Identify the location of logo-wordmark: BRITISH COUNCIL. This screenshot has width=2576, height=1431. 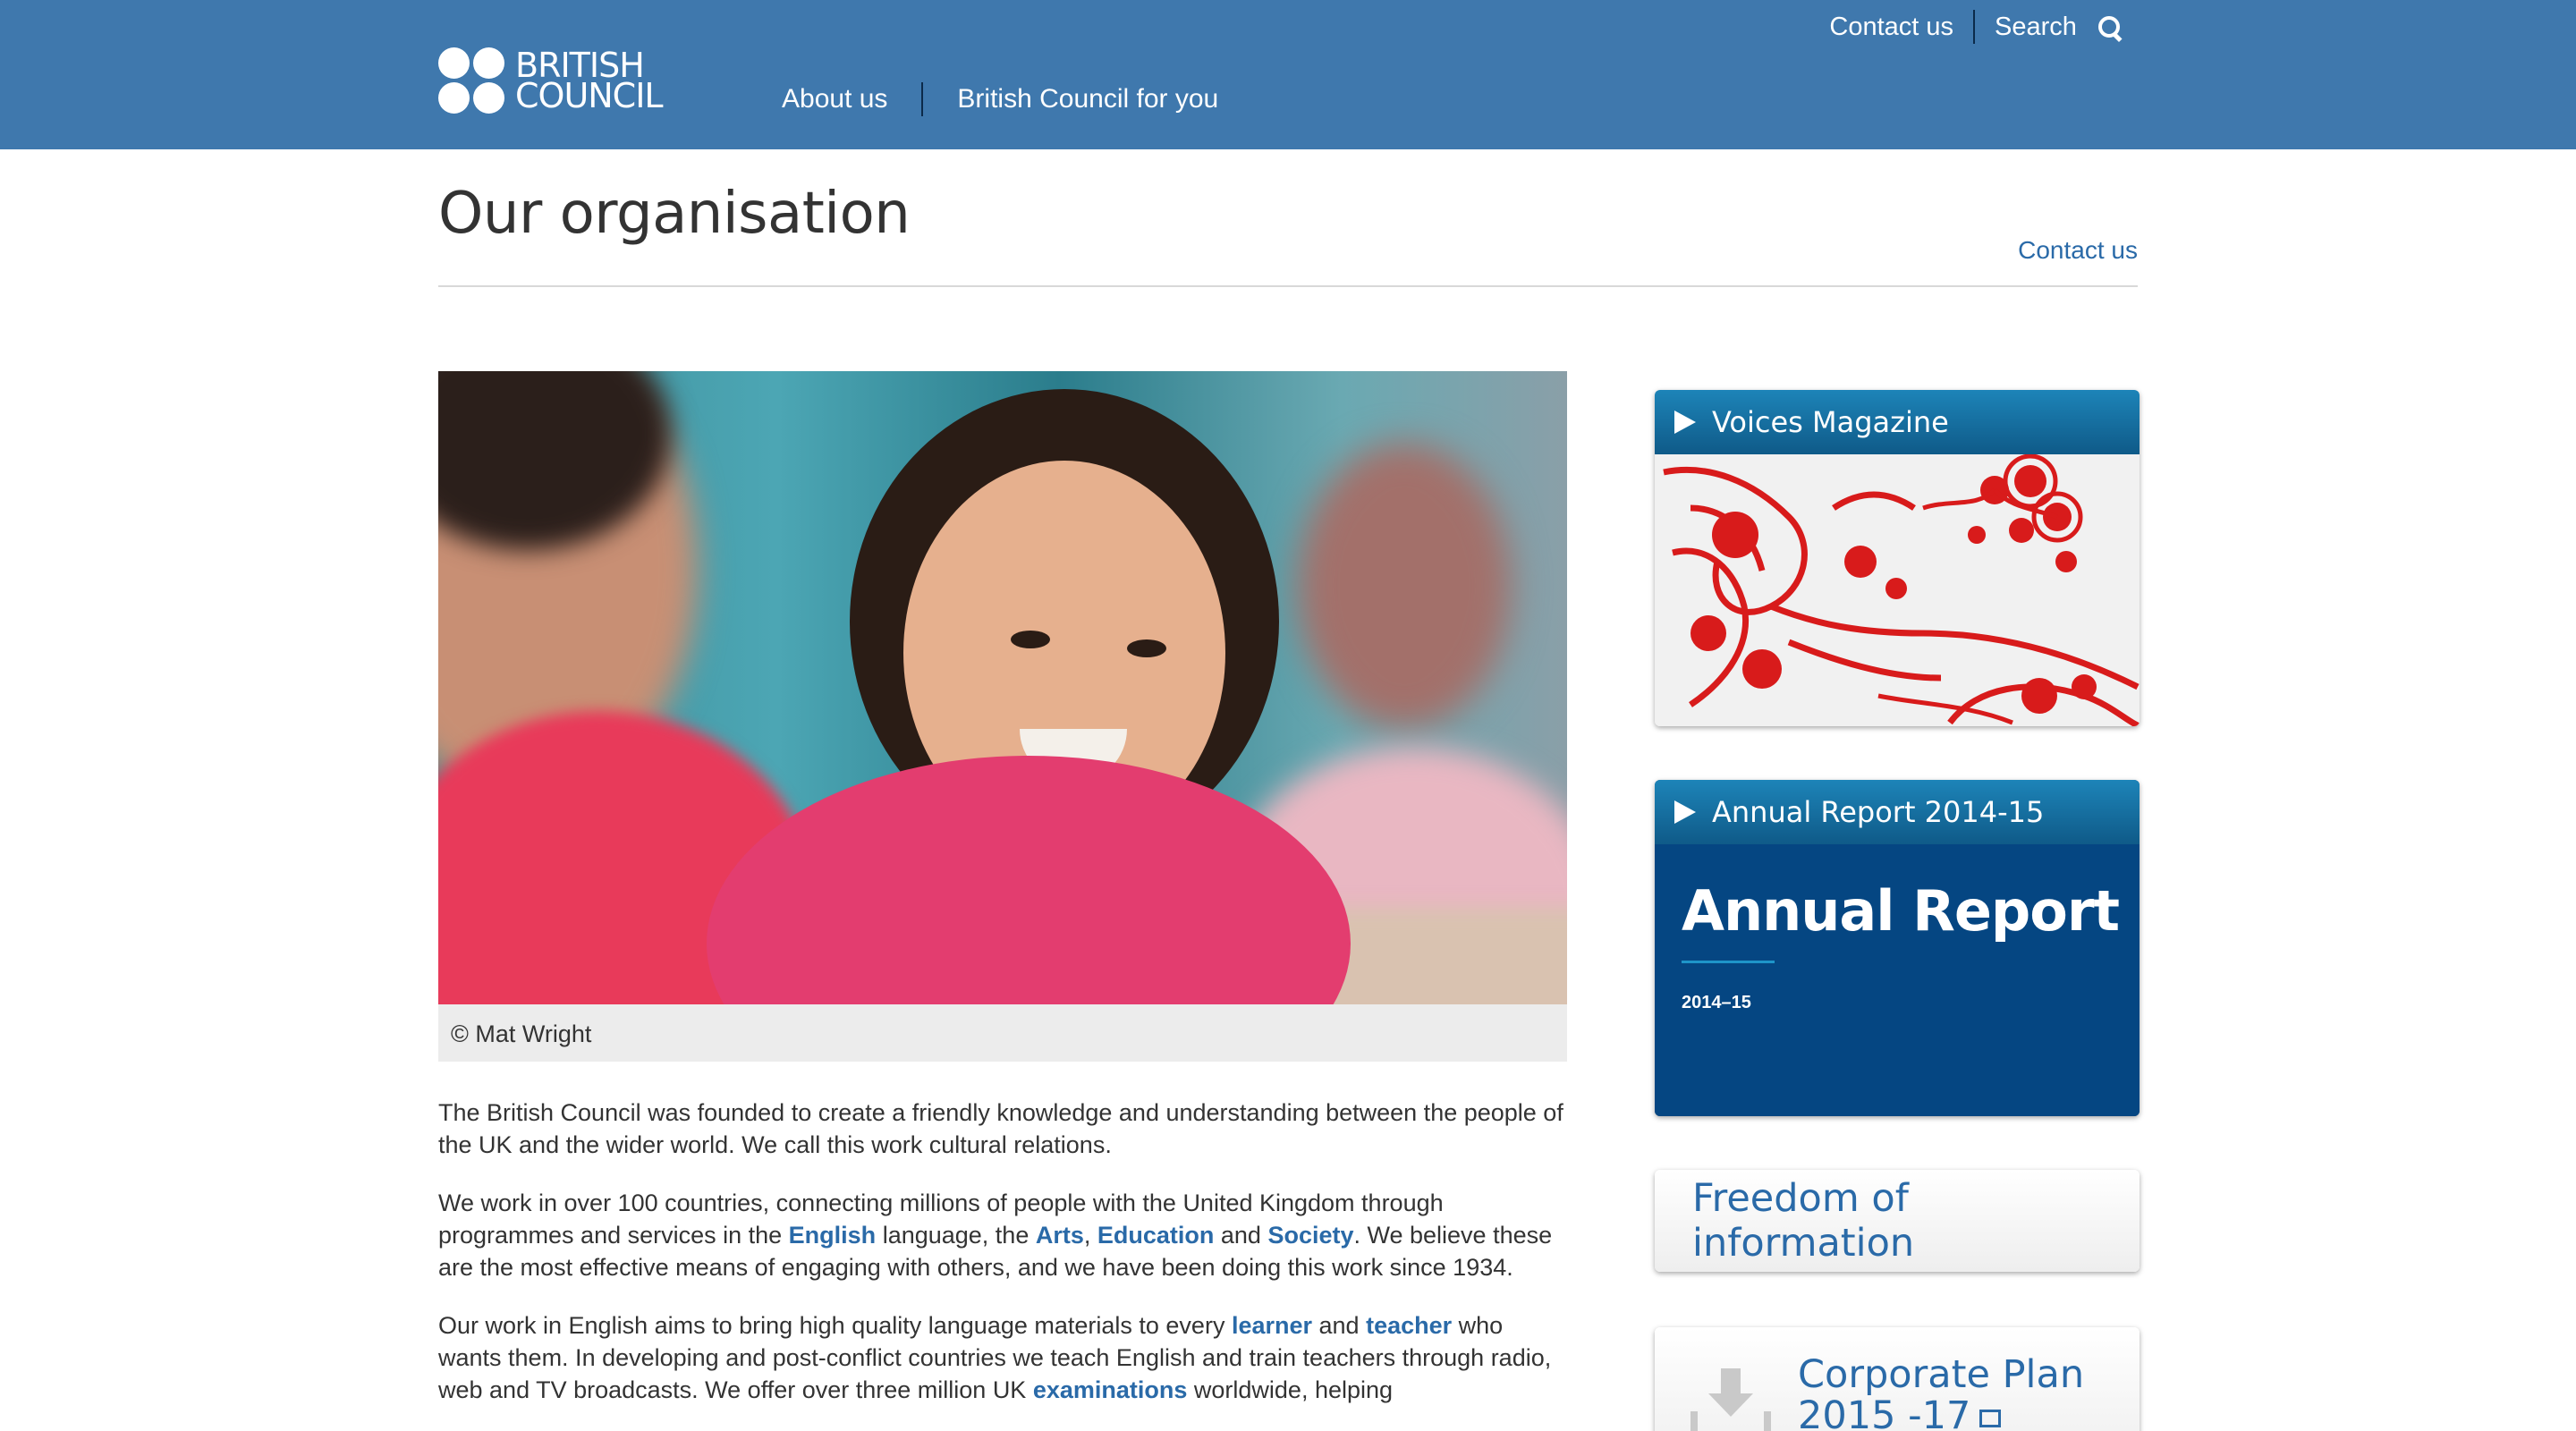
(589, 82).